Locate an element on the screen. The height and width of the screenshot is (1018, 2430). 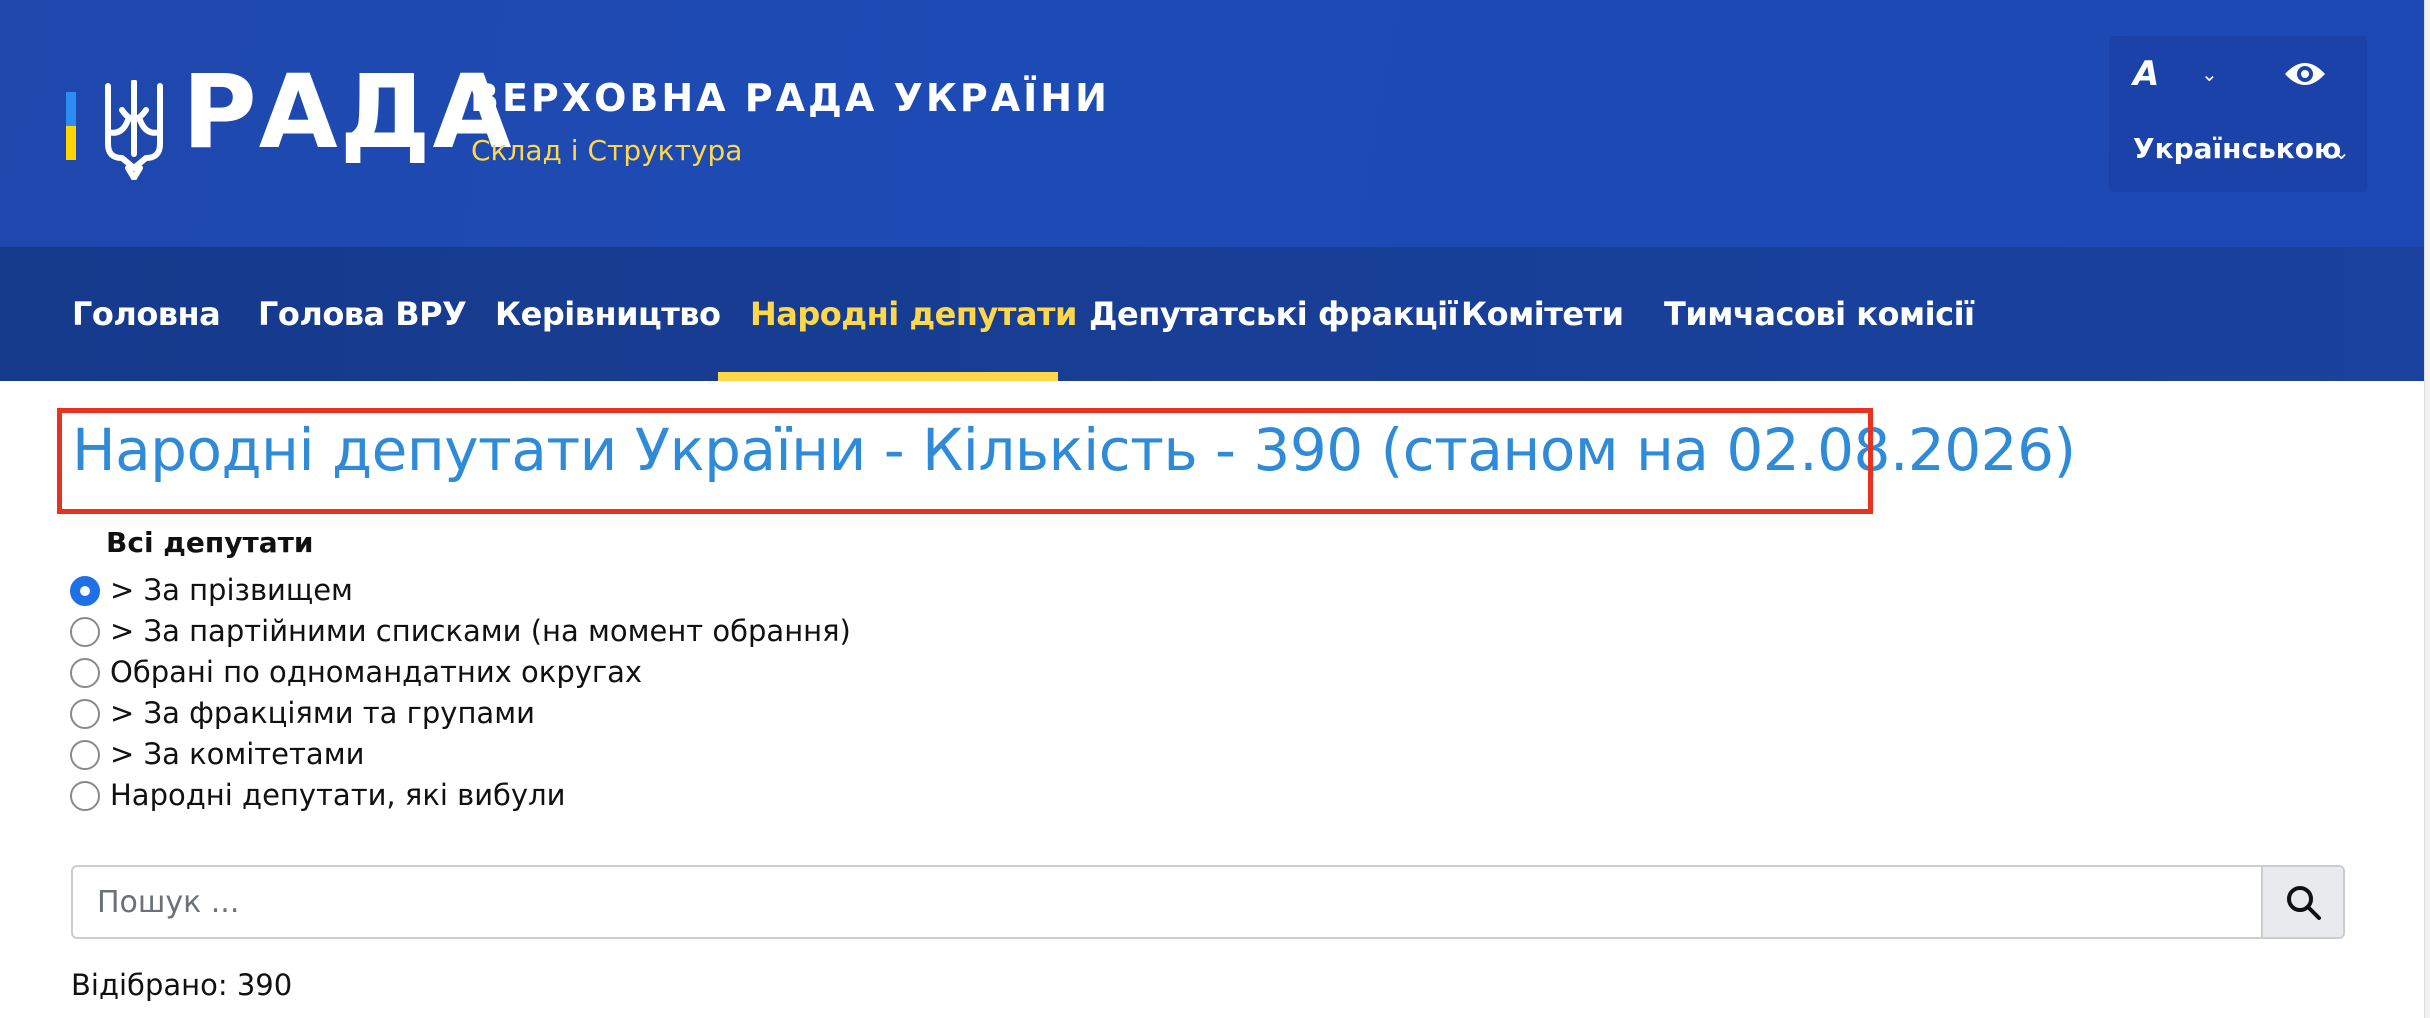
nav-item-chairman: Голова ВРУ is located at coordinates (362, 314).